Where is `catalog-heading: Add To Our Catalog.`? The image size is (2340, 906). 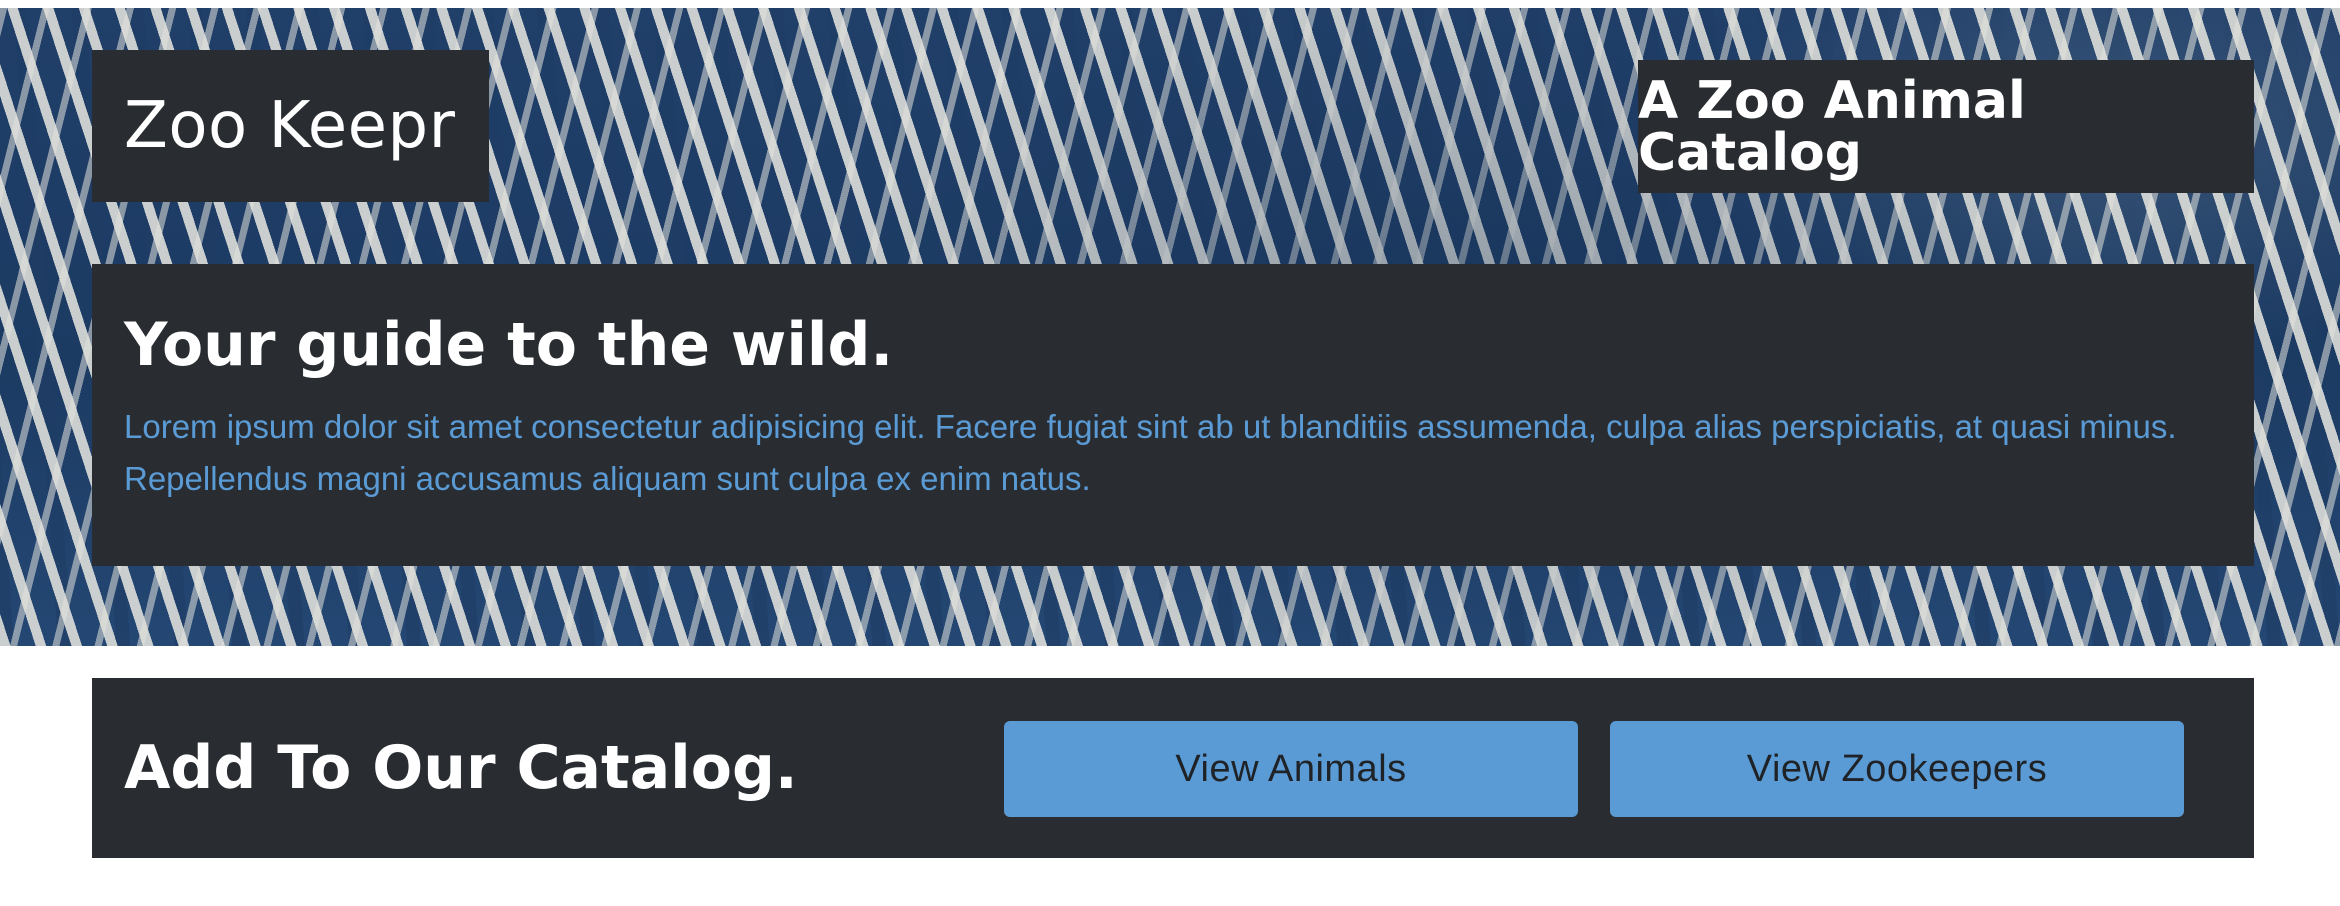 catalog-heading: Add To Our Catalog. is located at coordinates (461, 768).